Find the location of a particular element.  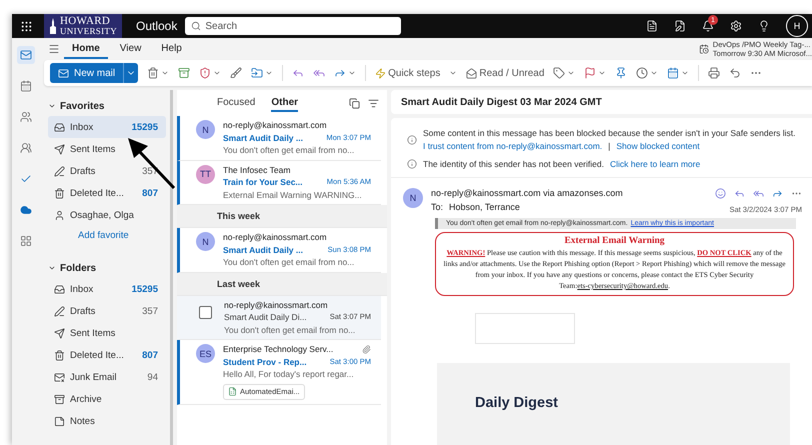

snooze-button is located at coordinates (647, 73).